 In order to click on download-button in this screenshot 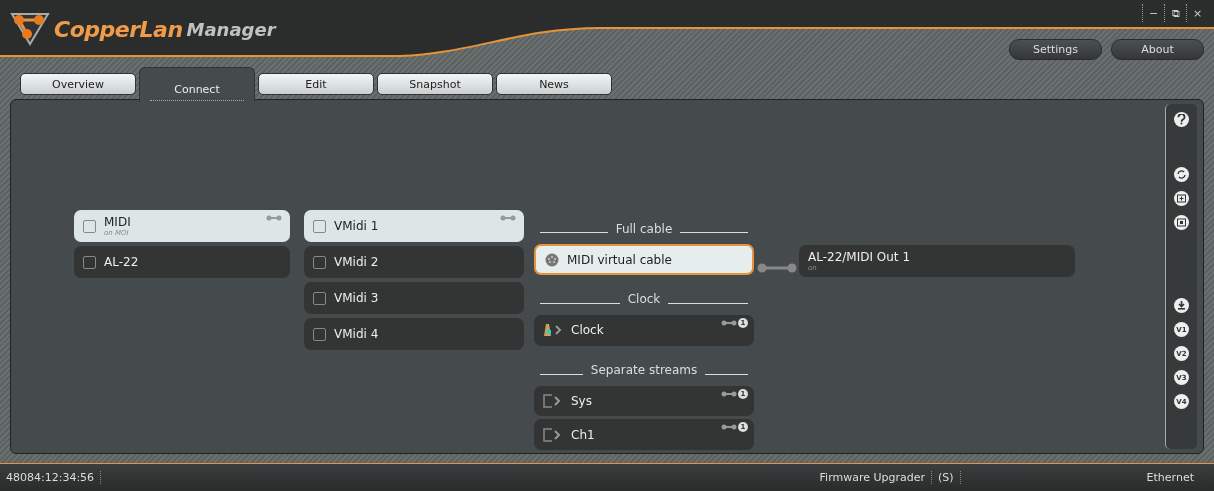, I will do `click(1181, 305)`.